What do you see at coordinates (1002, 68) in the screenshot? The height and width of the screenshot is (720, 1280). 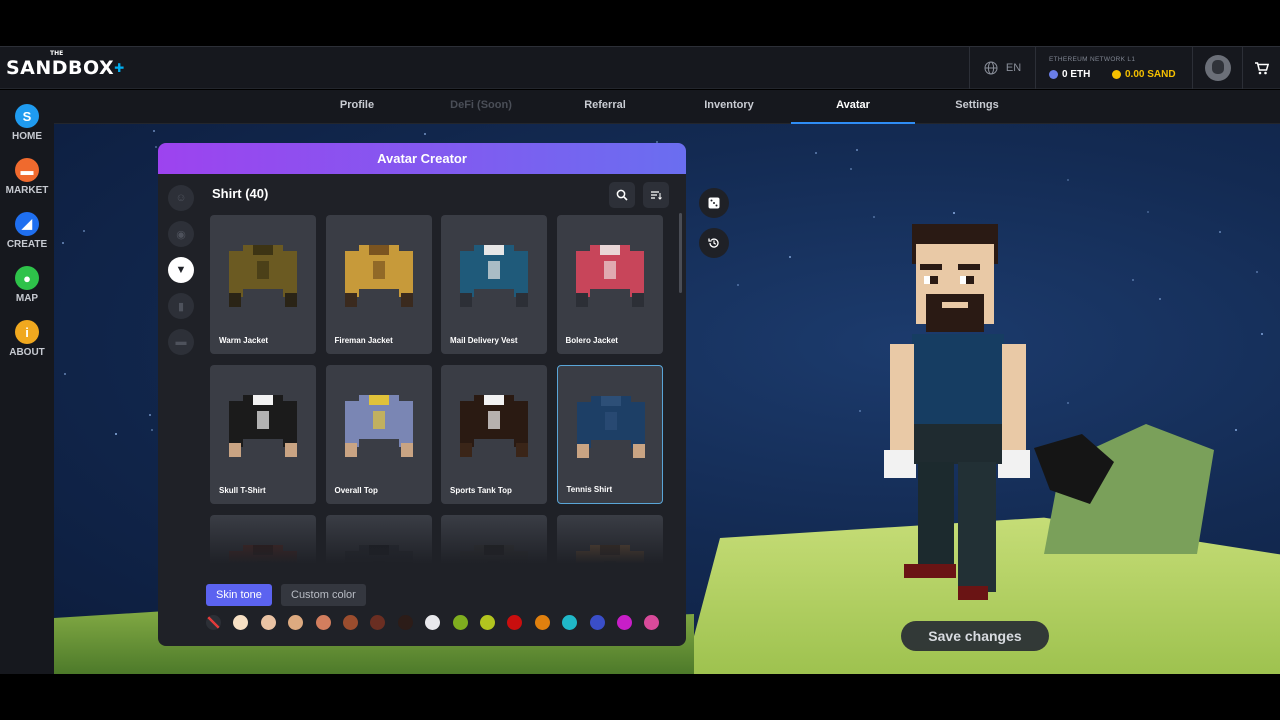 I see `language-selector: EN` at bounding box center [1002, 68].